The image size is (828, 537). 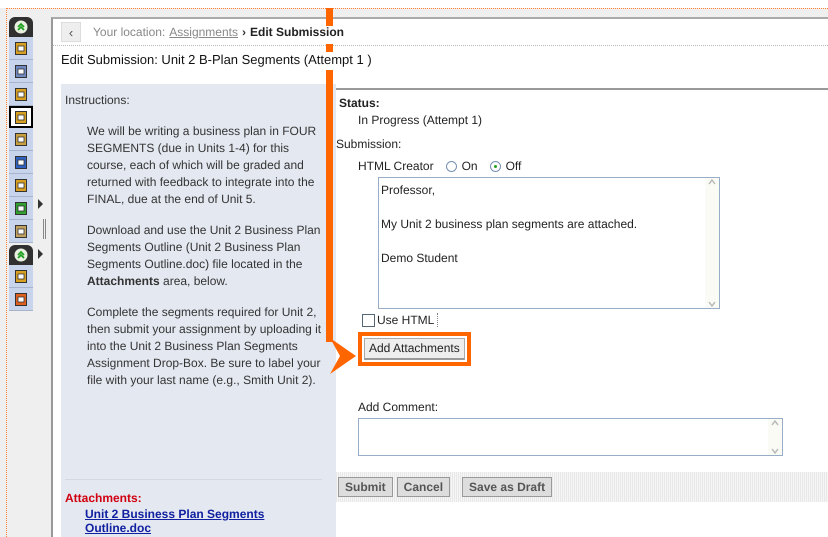 I want to click on action-button: Submit, so click(x=365, y=486).